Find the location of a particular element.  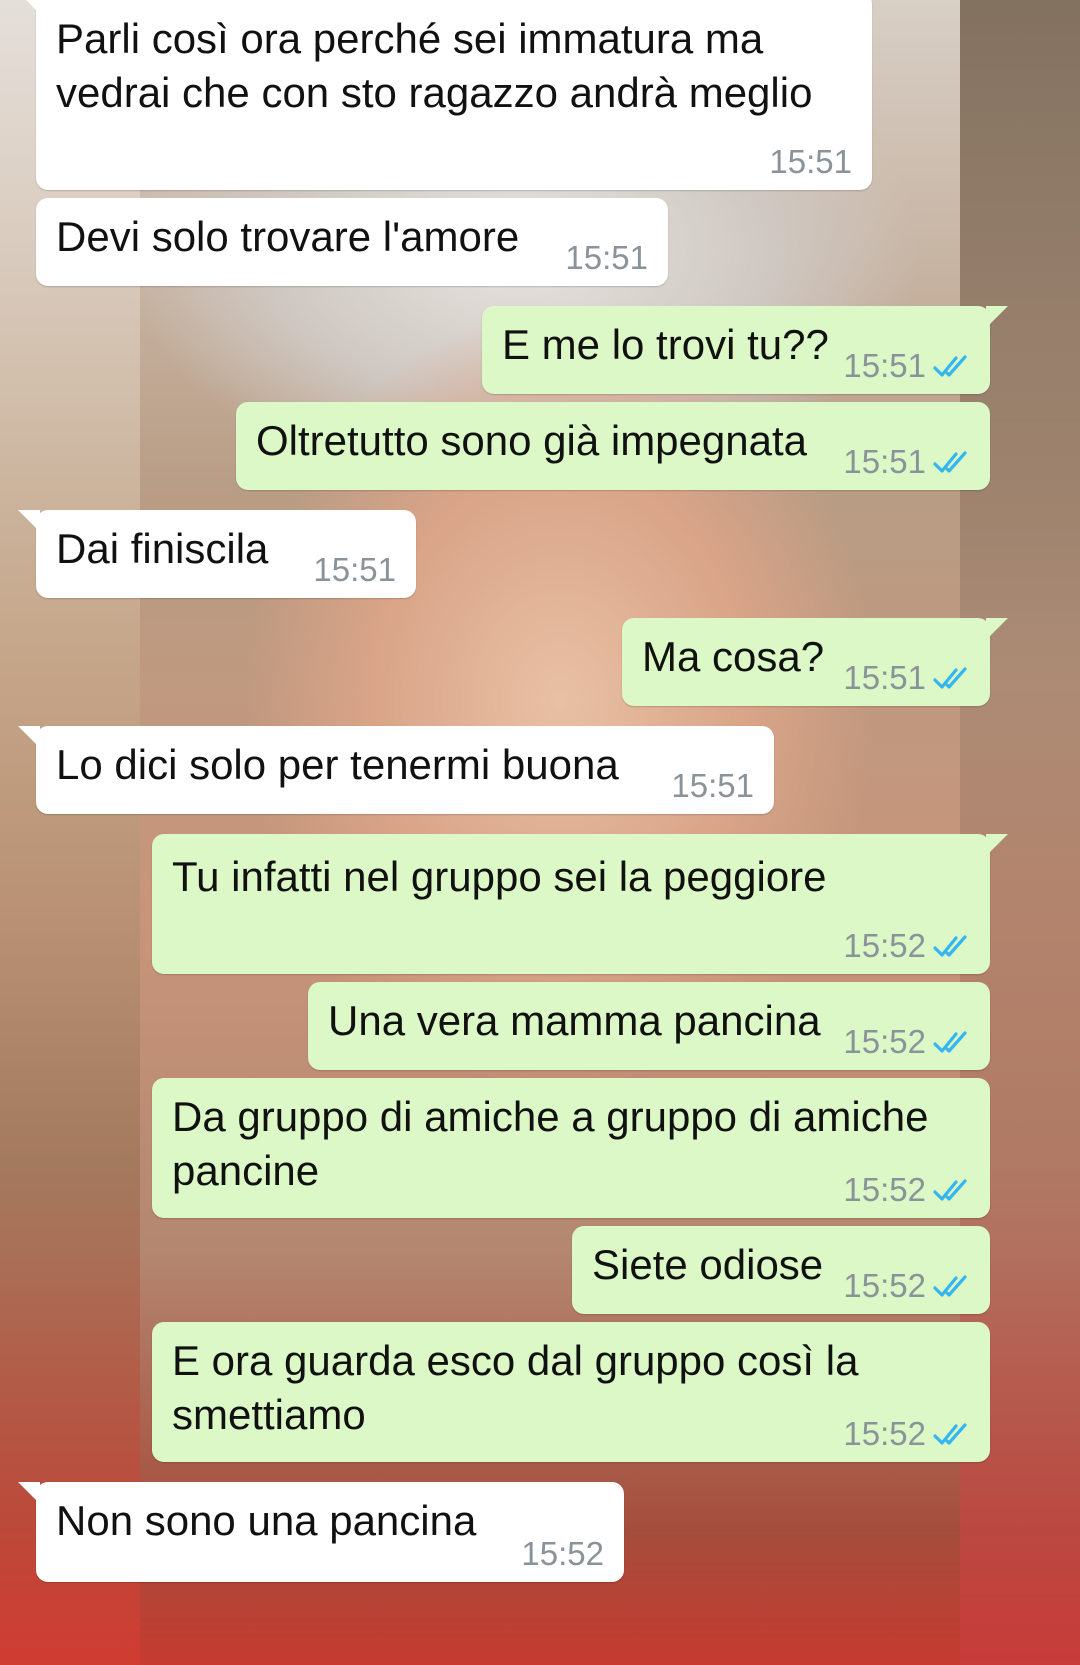

message-line: Lo dici solo per tenermi buona is located at coordinates (337, 764).